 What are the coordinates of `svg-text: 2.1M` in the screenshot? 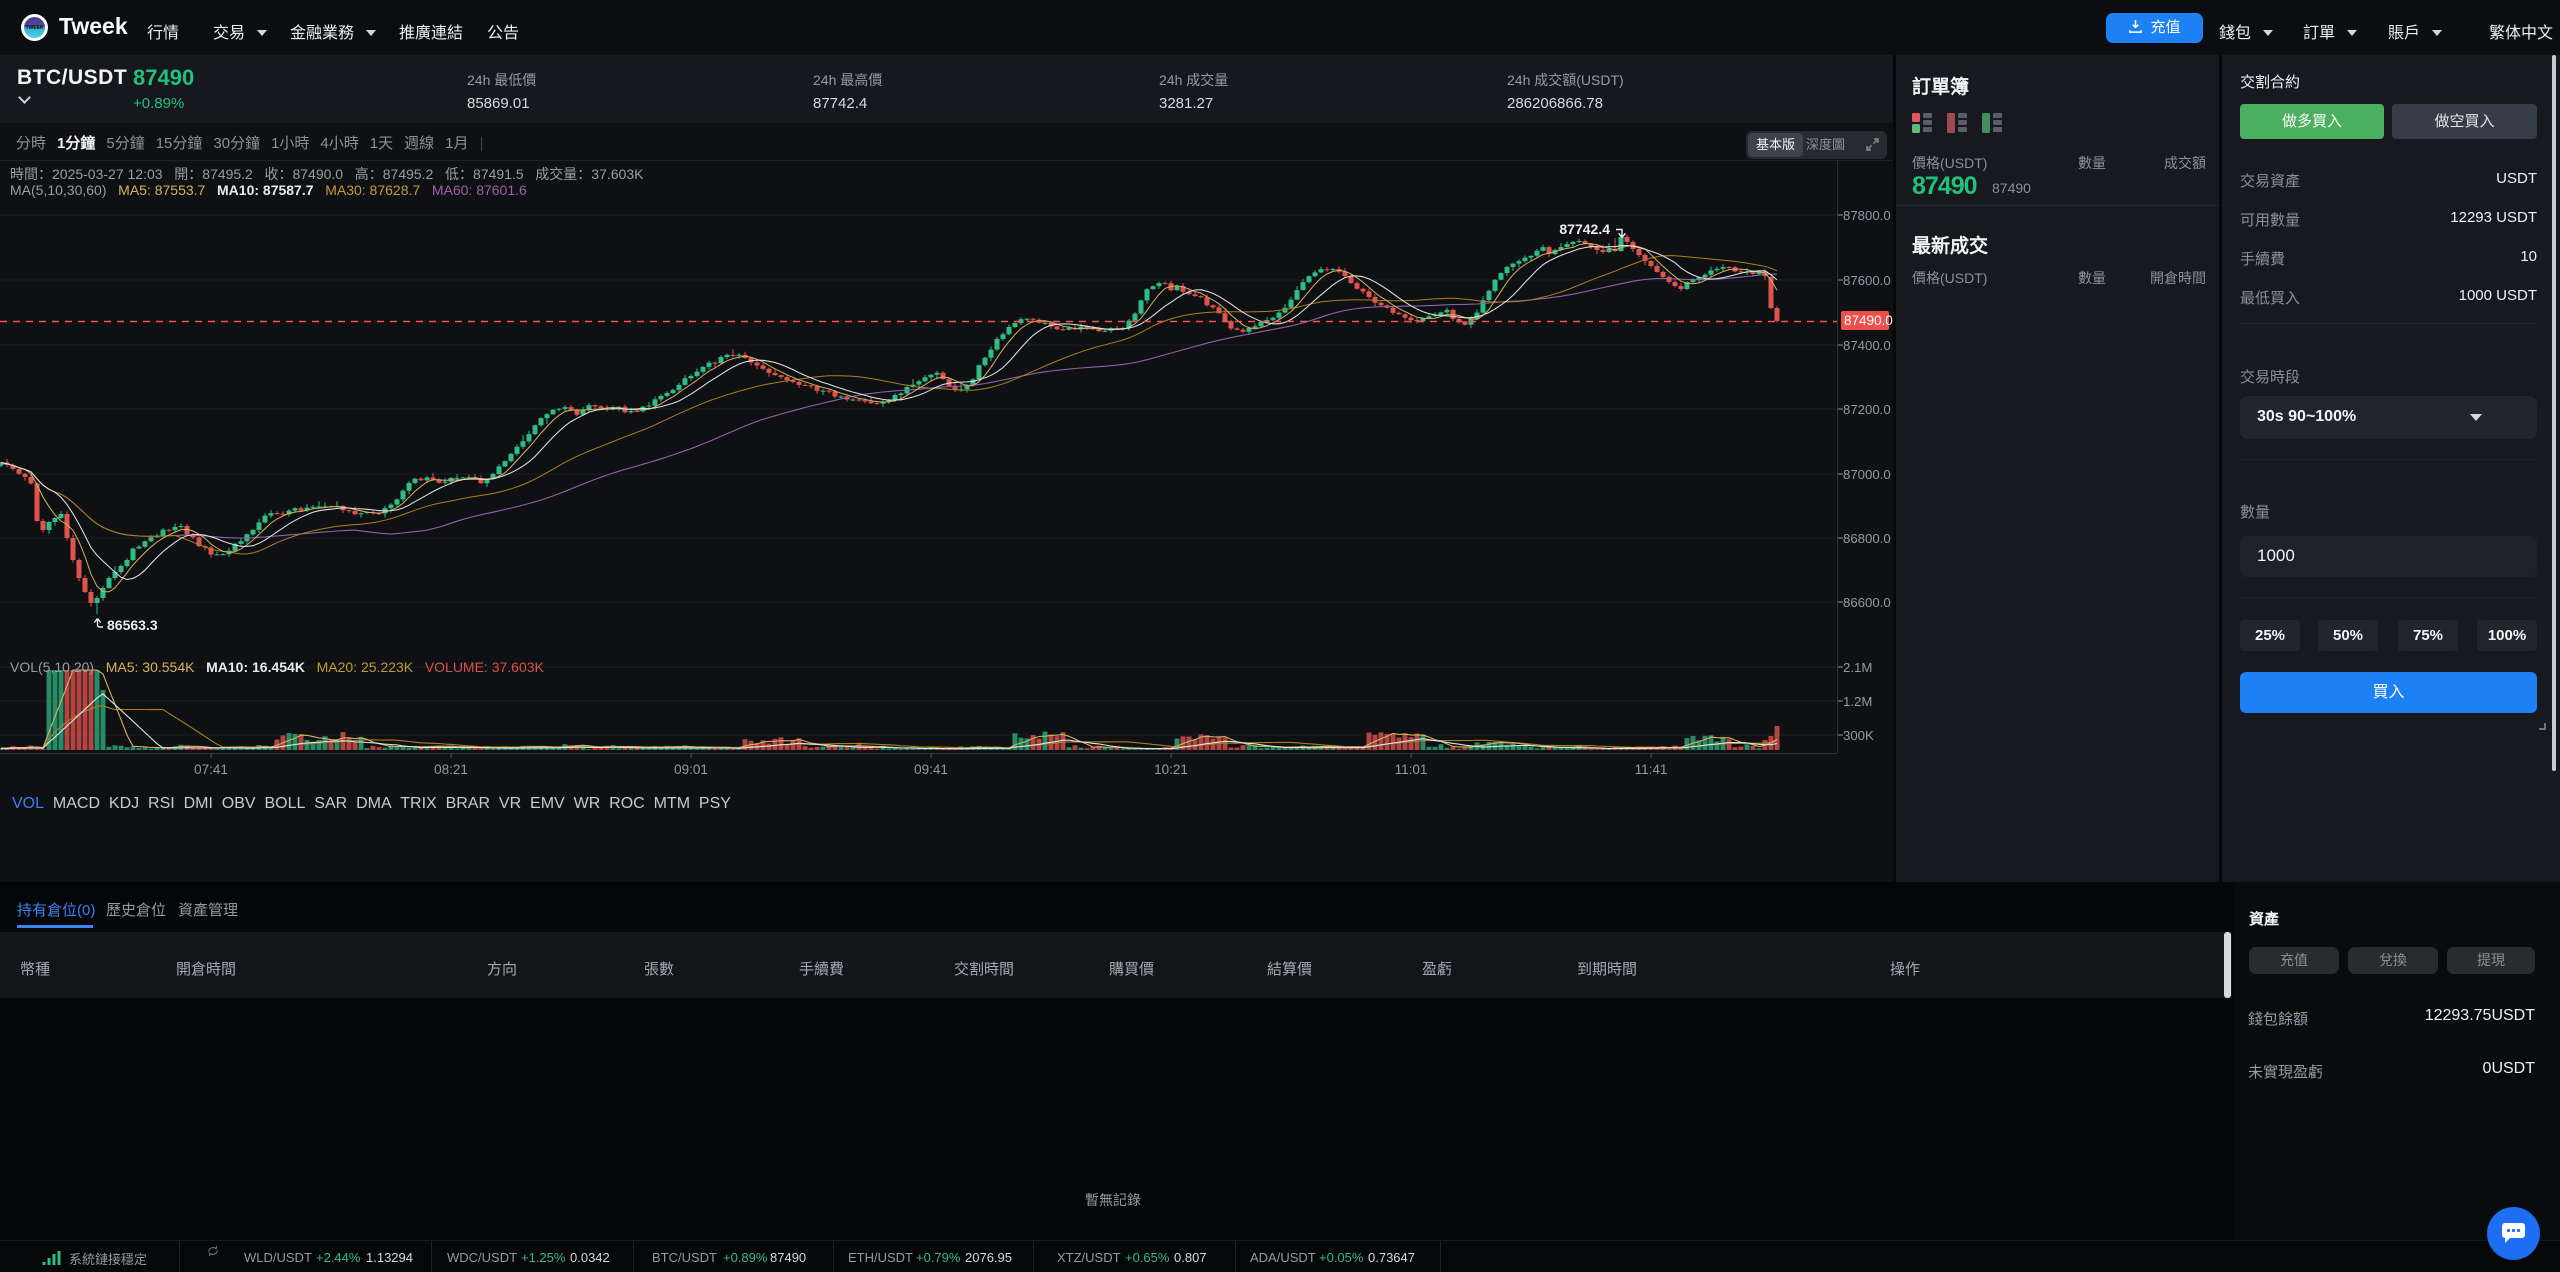 It's located at (1857, 667).